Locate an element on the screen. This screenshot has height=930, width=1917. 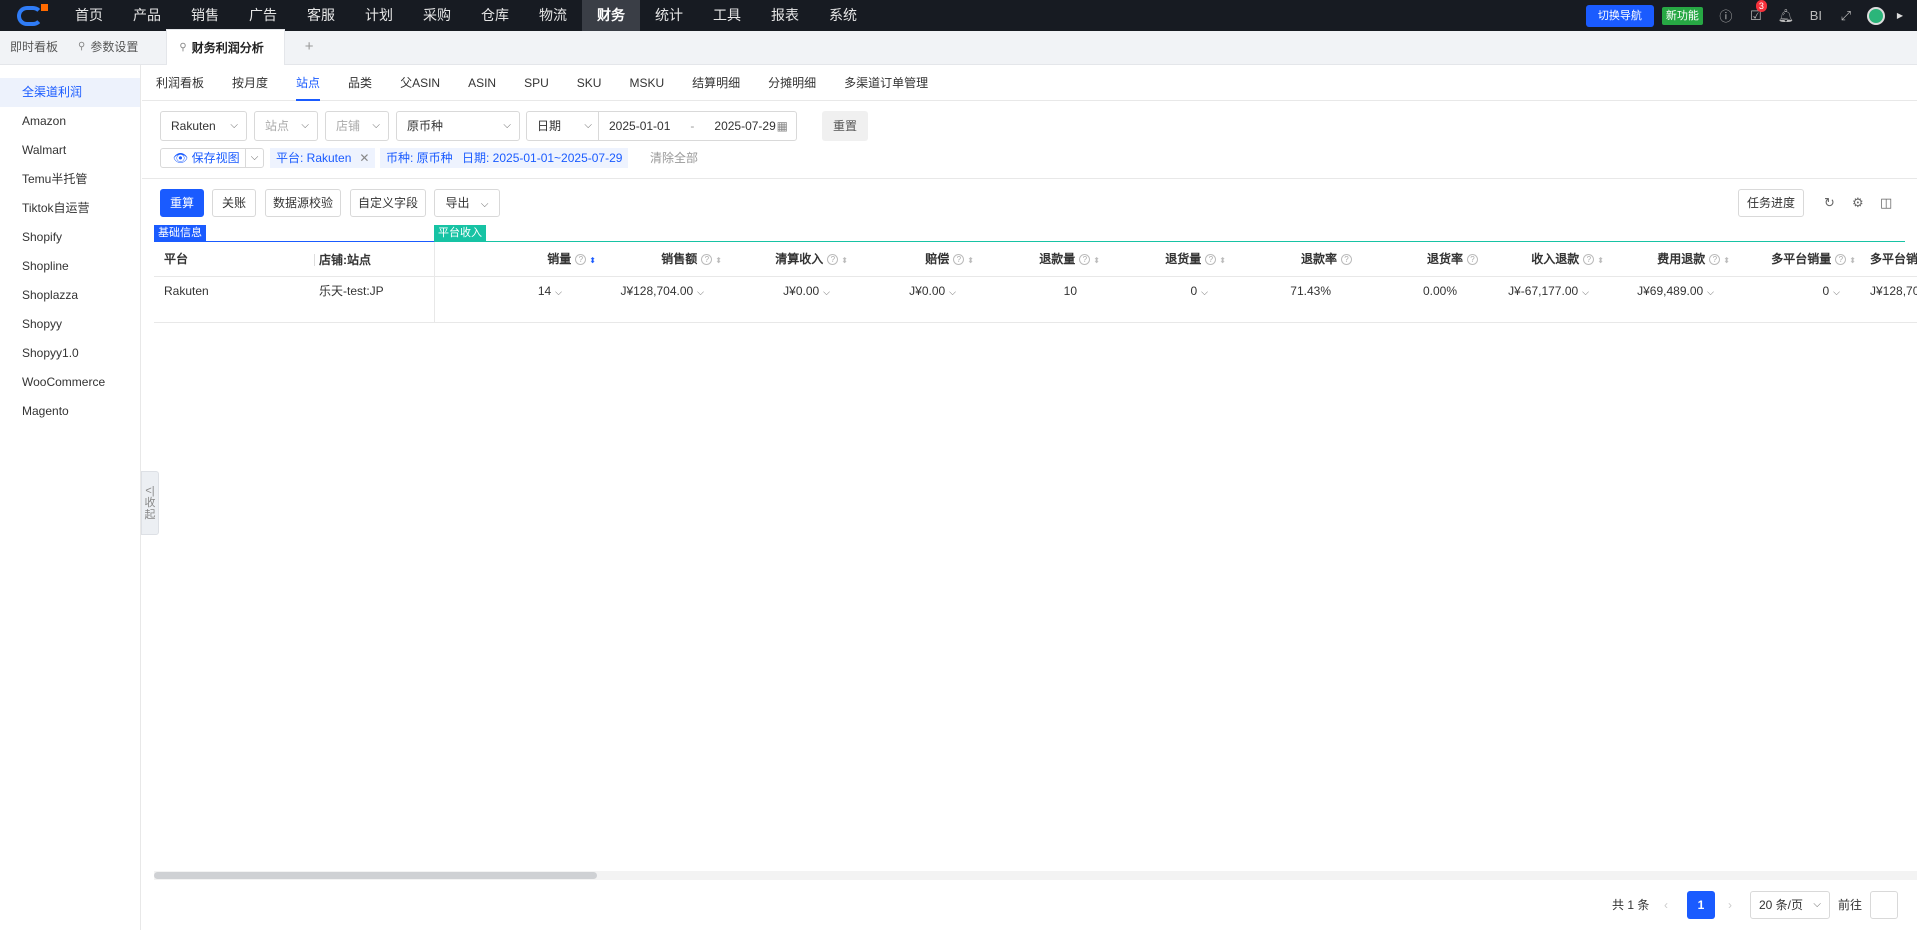
nav-finance: 财务 is located at coordinates (611, 15).